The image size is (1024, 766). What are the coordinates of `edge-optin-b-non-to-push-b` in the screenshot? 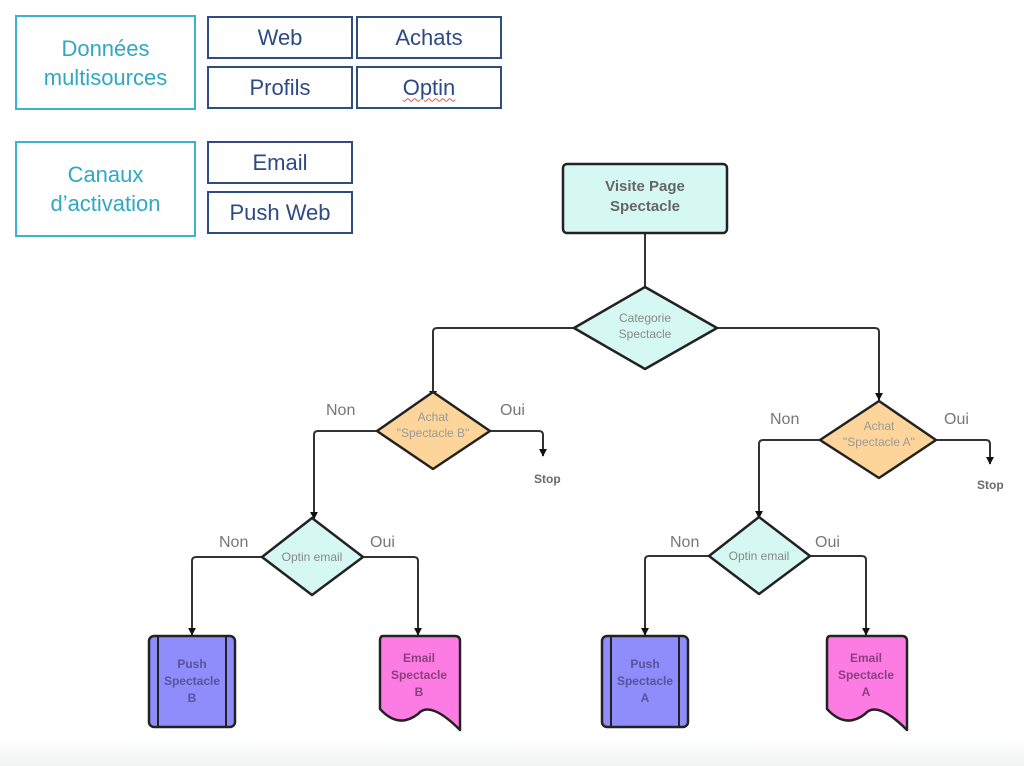 It's located at (225, 596).